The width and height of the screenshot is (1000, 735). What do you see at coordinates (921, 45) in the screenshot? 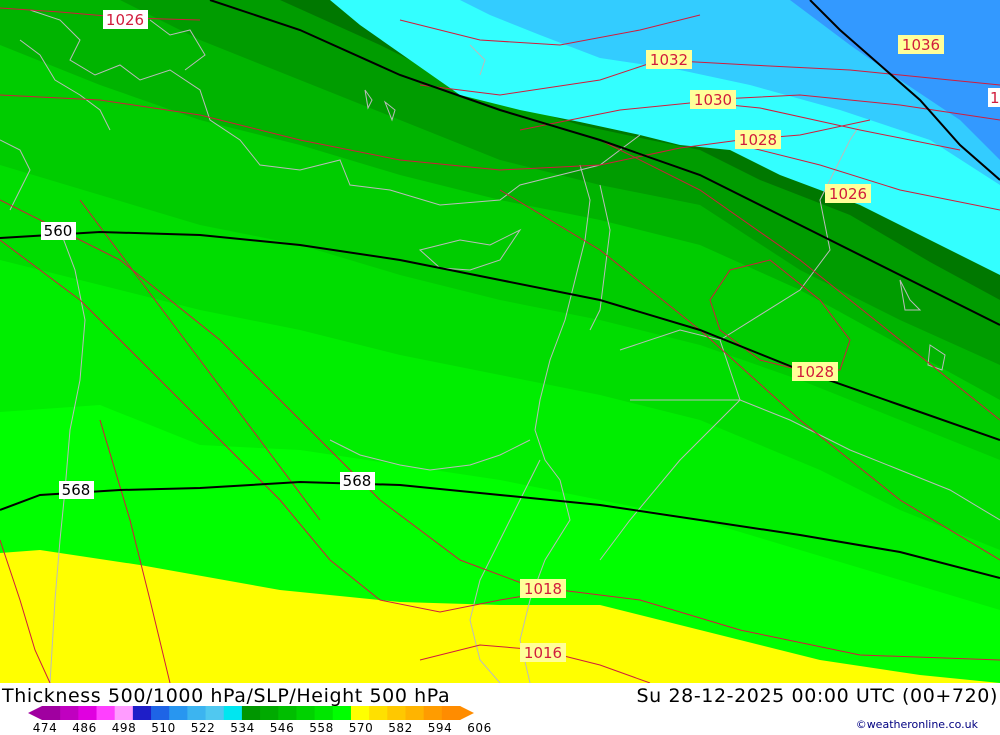
I see `slp-label: 1036` at bounding box center [921, 45].